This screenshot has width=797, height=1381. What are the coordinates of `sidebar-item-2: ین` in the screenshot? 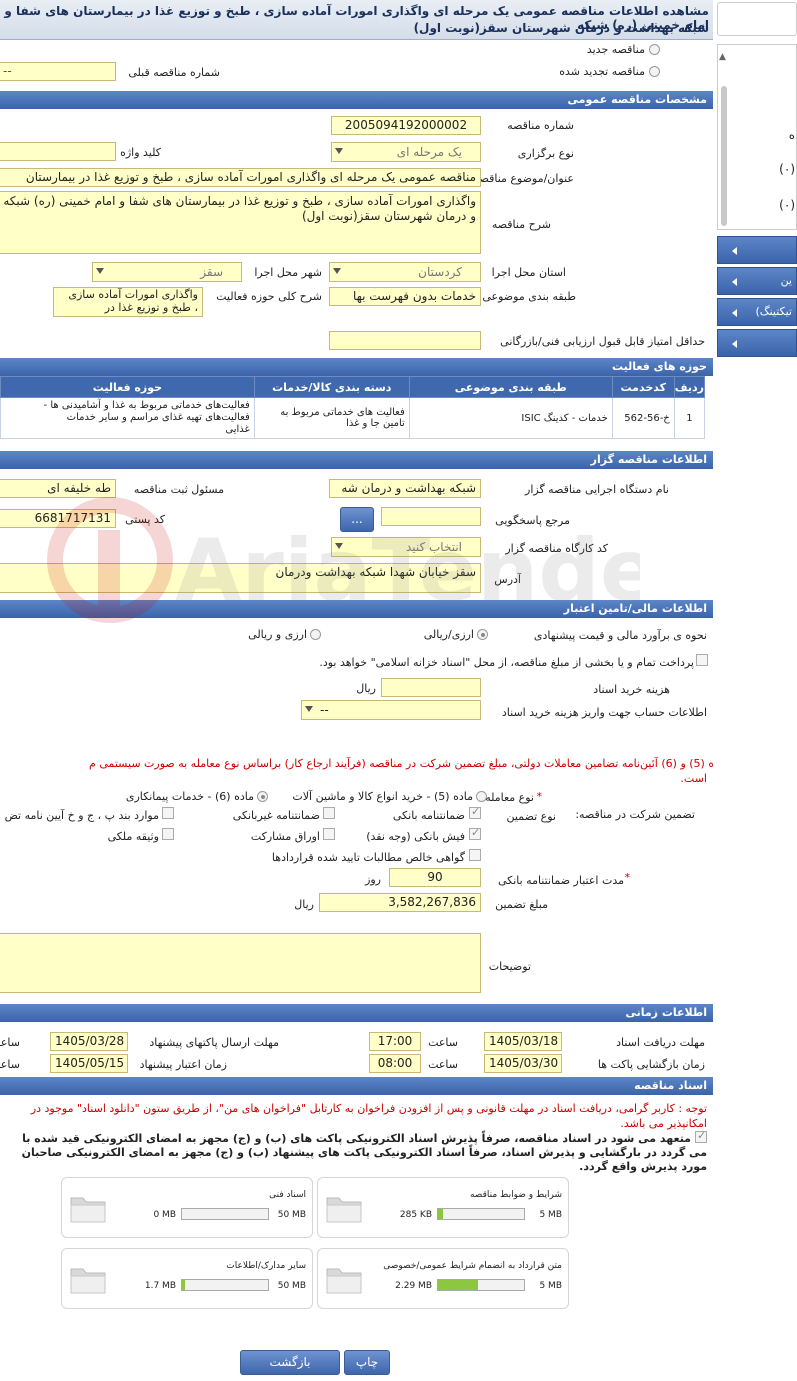 It's located at (757, 281).